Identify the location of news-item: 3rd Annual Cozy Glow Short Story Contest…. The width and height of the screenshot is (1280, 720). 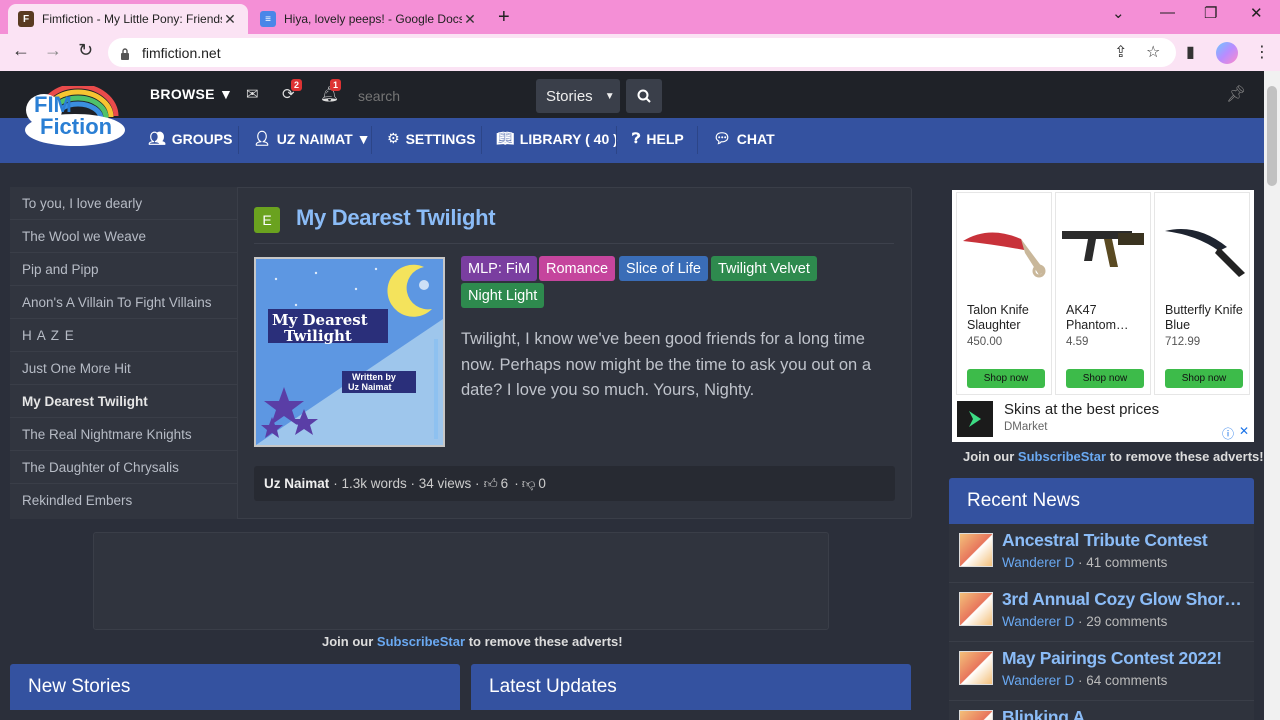
(1101, 612).